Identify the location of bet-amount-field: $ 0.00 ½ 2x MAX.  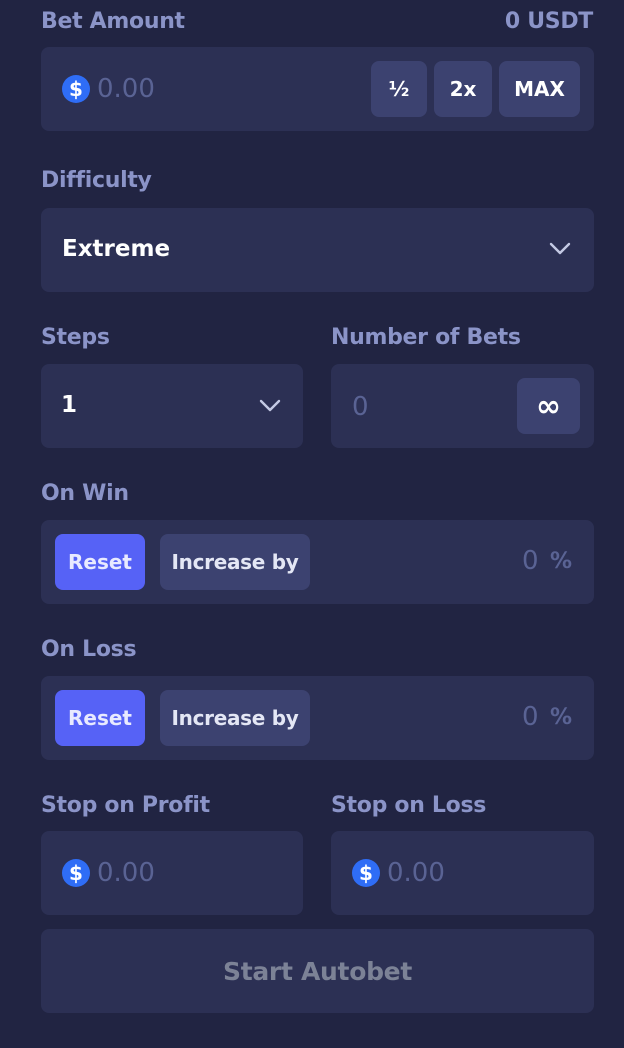
(317, 89).